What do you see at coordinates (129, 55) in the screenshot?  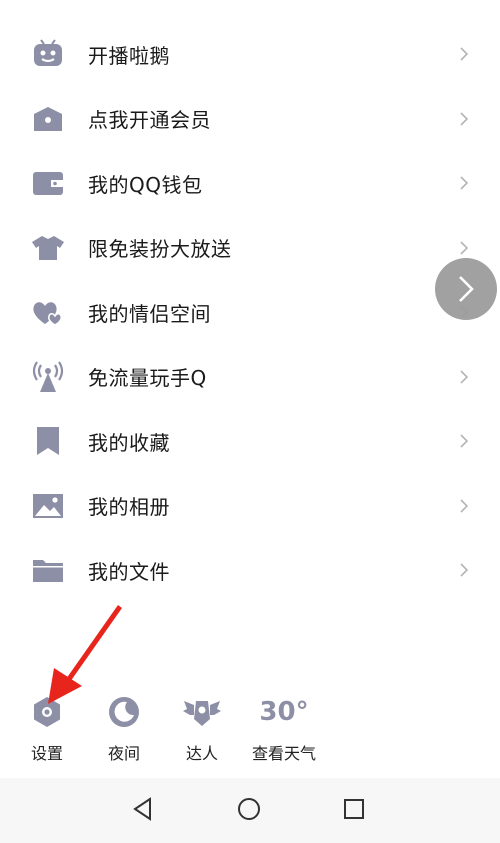 I see `menu-item-label: 开播啦鹅` at bounding box center [129, 55].